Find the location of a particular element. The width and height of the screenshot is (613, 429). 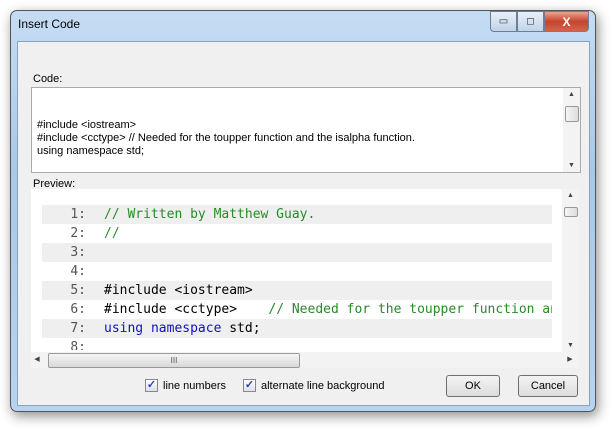

code-vertical-scrollbar: ▲ ▼ is located at coordinates (571, 130).